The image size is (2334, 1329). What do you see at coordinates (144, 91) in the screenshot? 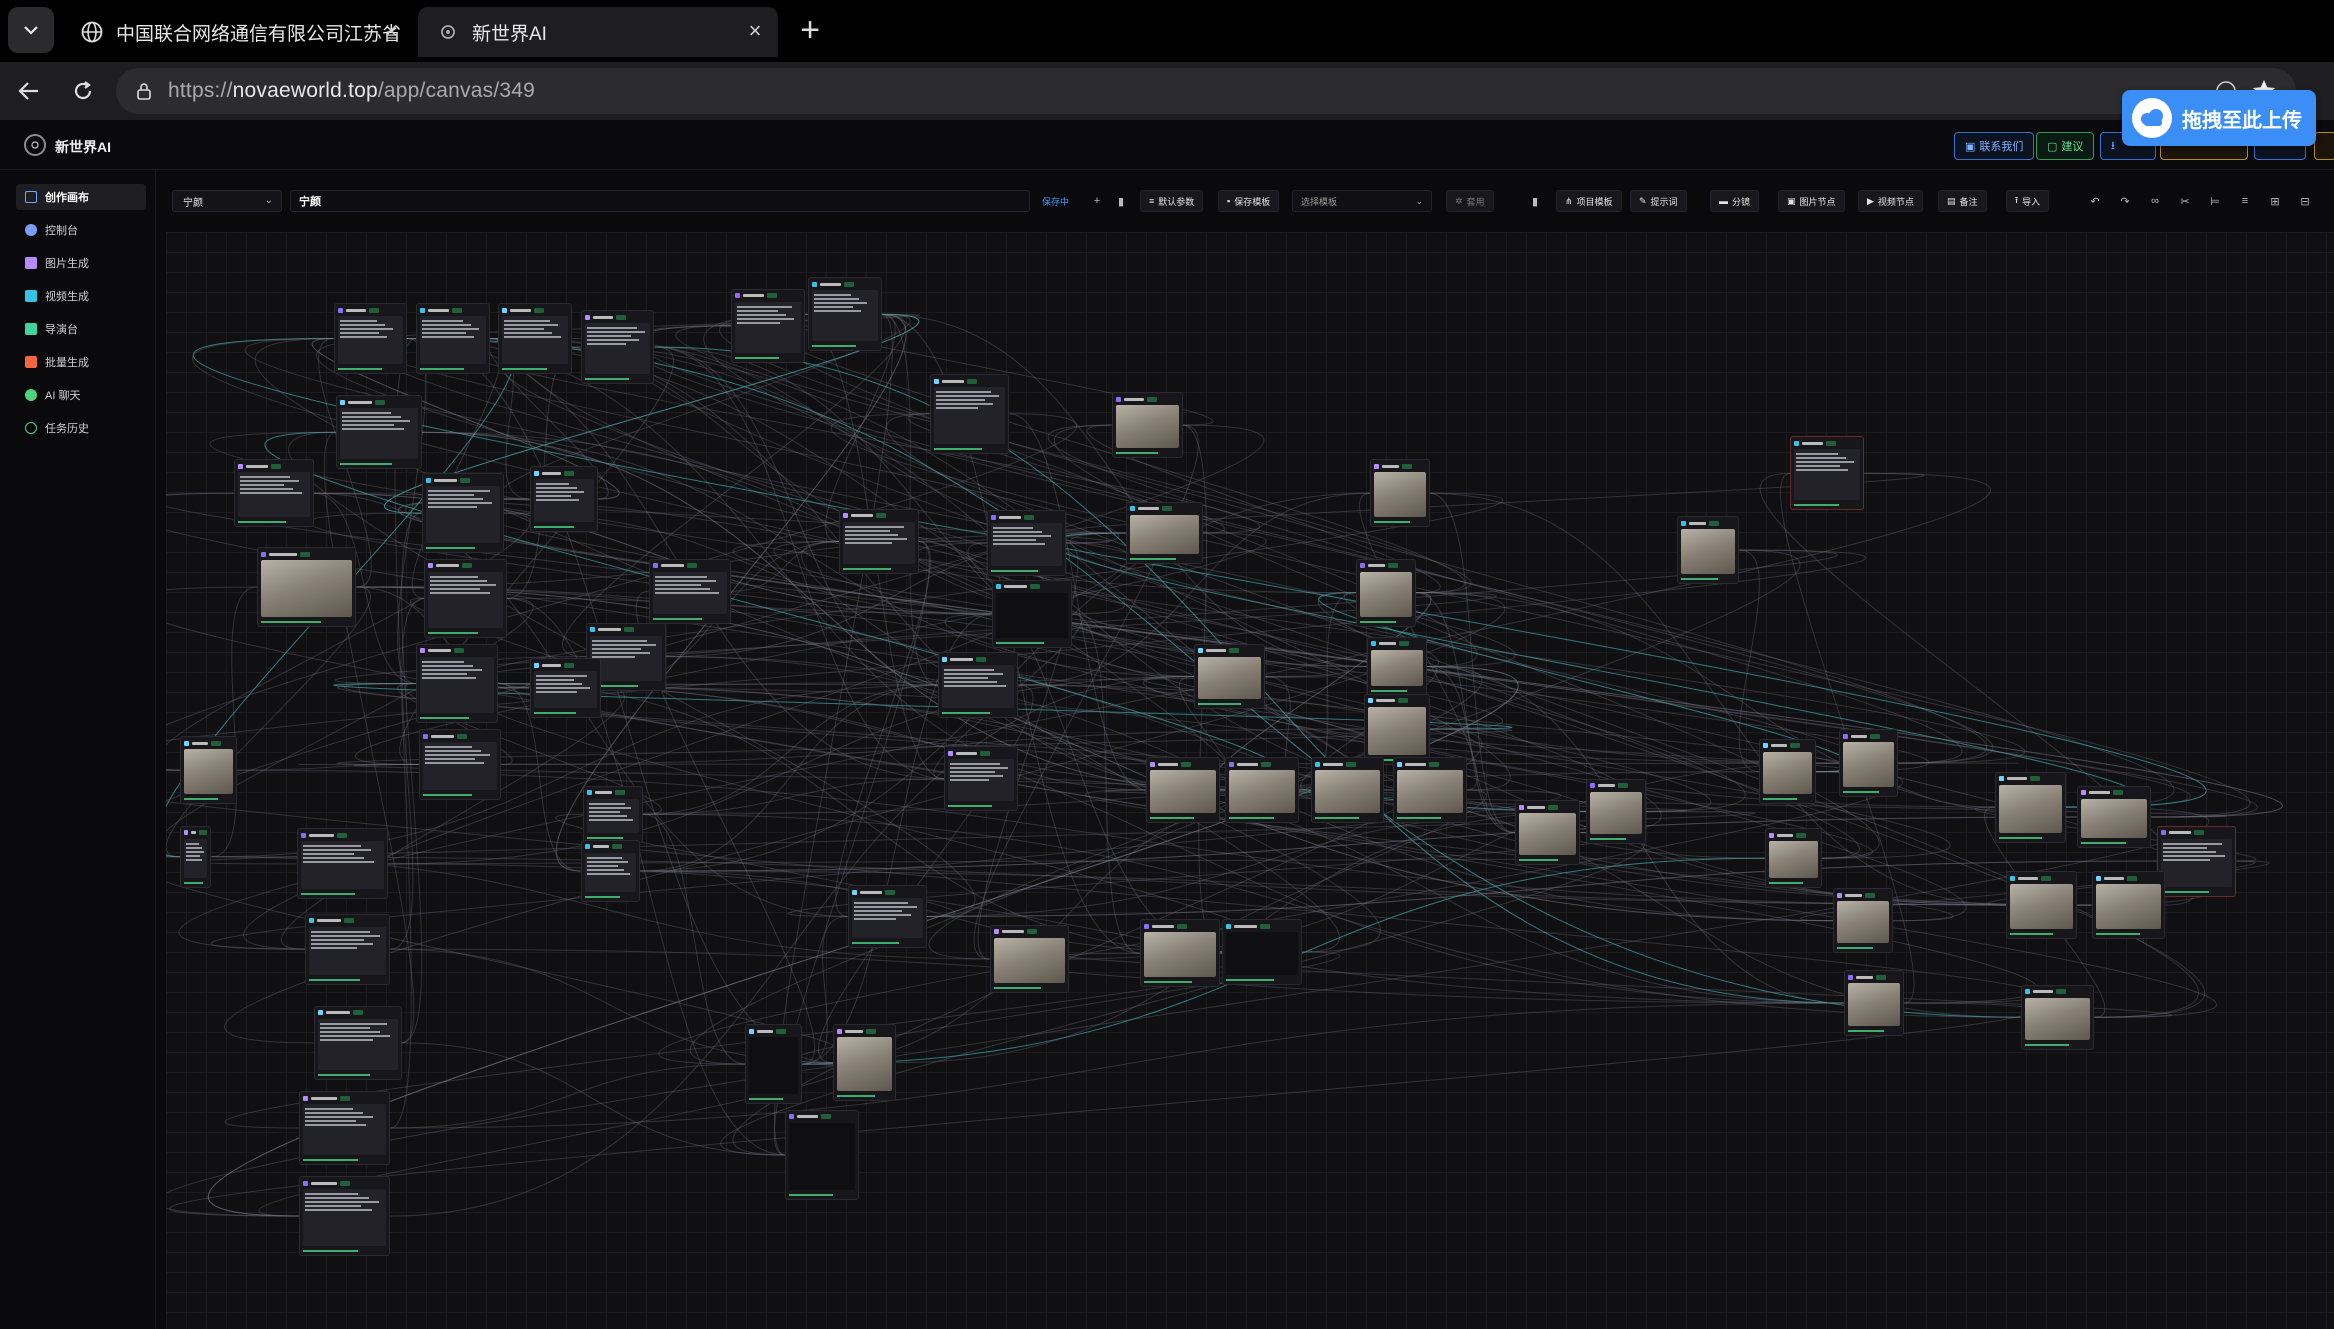
I see `site-info-icon` at bounding box center [144, 91].